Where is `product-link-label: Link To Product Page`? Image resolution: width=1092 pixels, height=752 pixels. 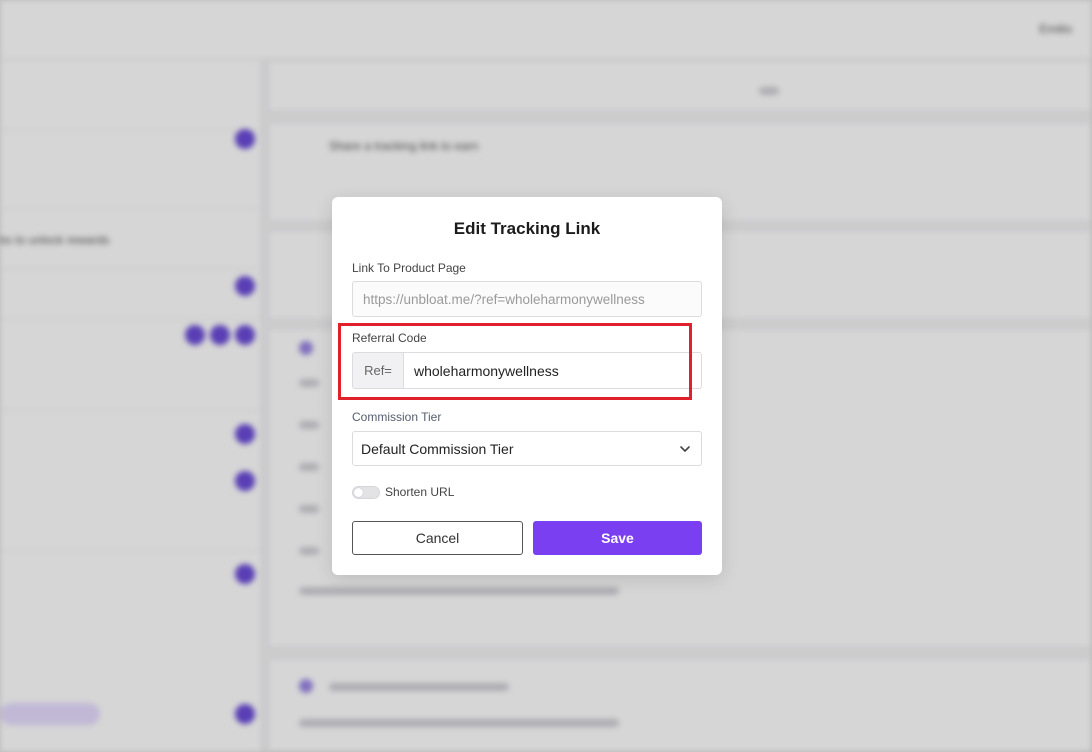 product-link-label: Link To Product Page is located at coordinates (409, 268).